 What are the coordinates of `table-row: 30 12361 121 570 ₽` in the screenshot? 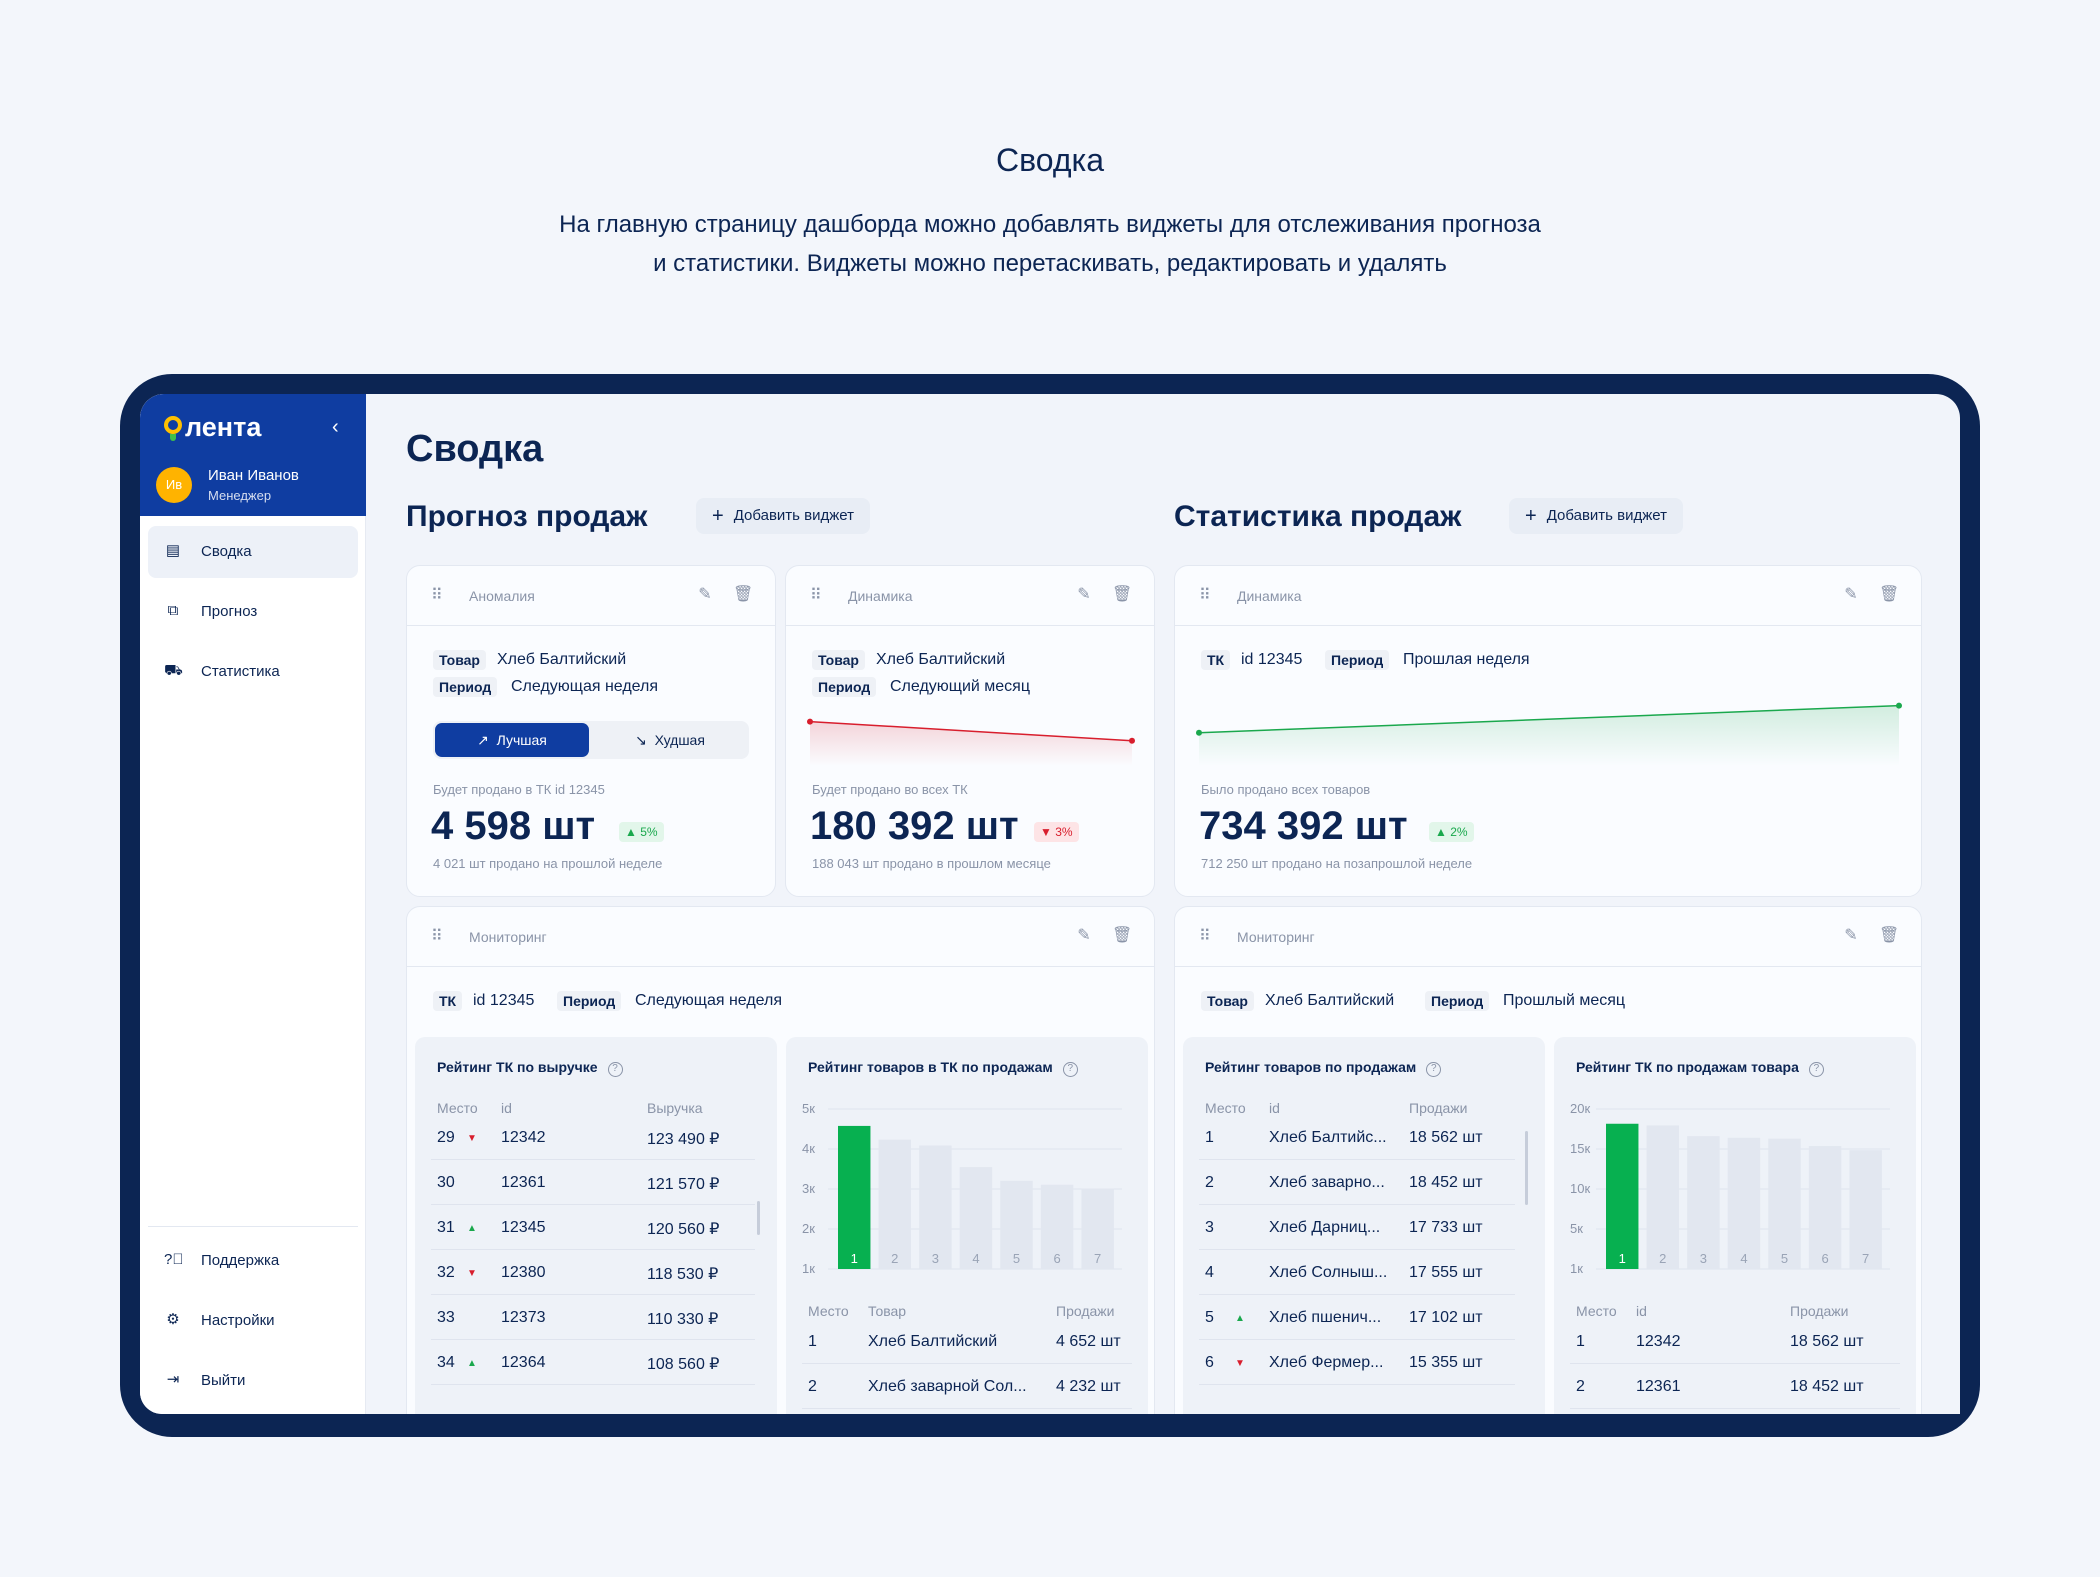 It's located at (593, 1182).